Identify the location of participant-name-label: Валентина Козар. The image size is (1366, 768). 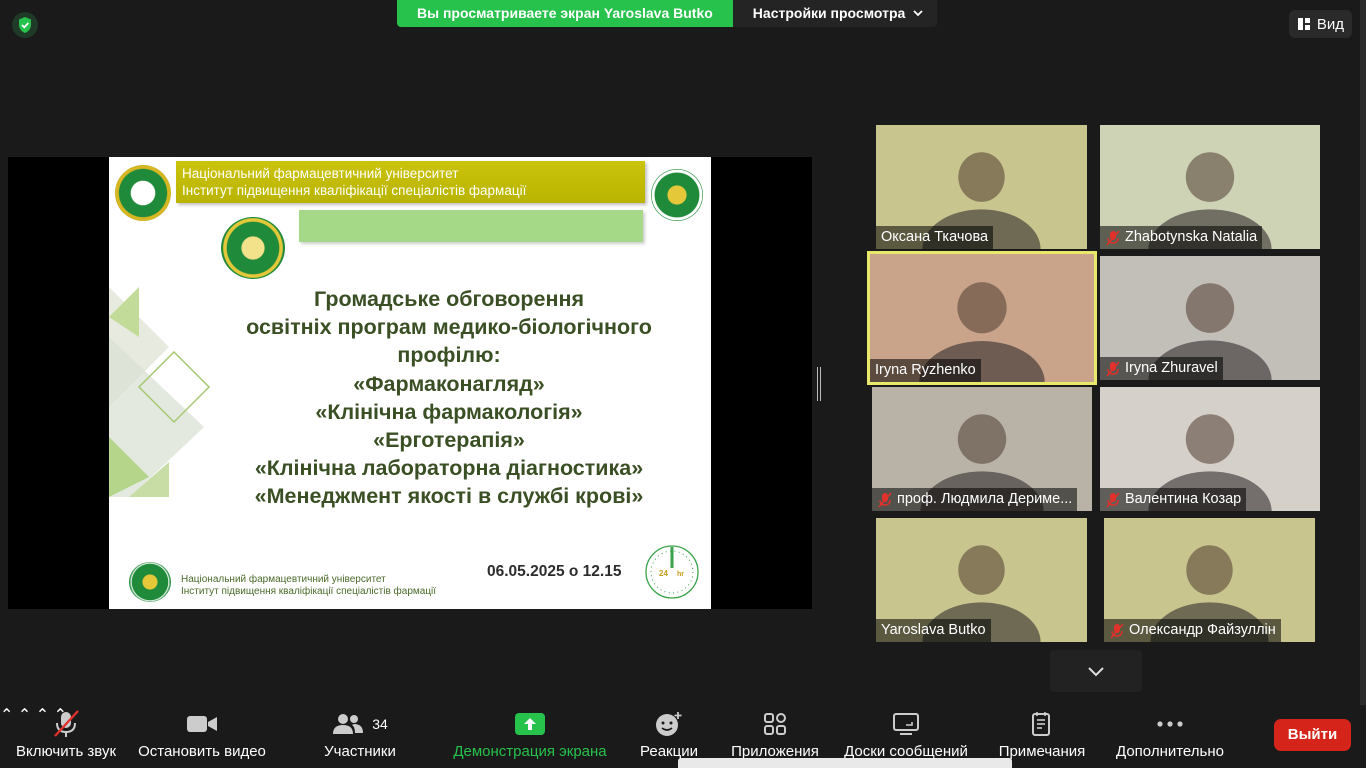
(1173, 499).